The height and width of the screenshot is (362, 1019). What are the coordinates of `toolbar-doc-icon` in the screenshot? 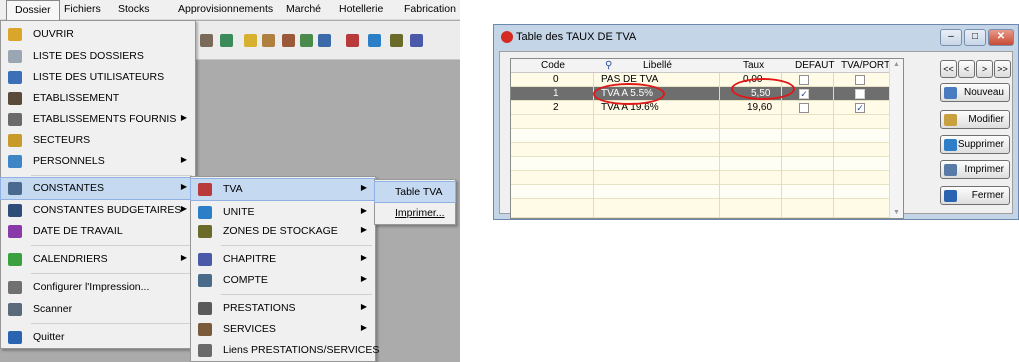 It's located at (226, 40).